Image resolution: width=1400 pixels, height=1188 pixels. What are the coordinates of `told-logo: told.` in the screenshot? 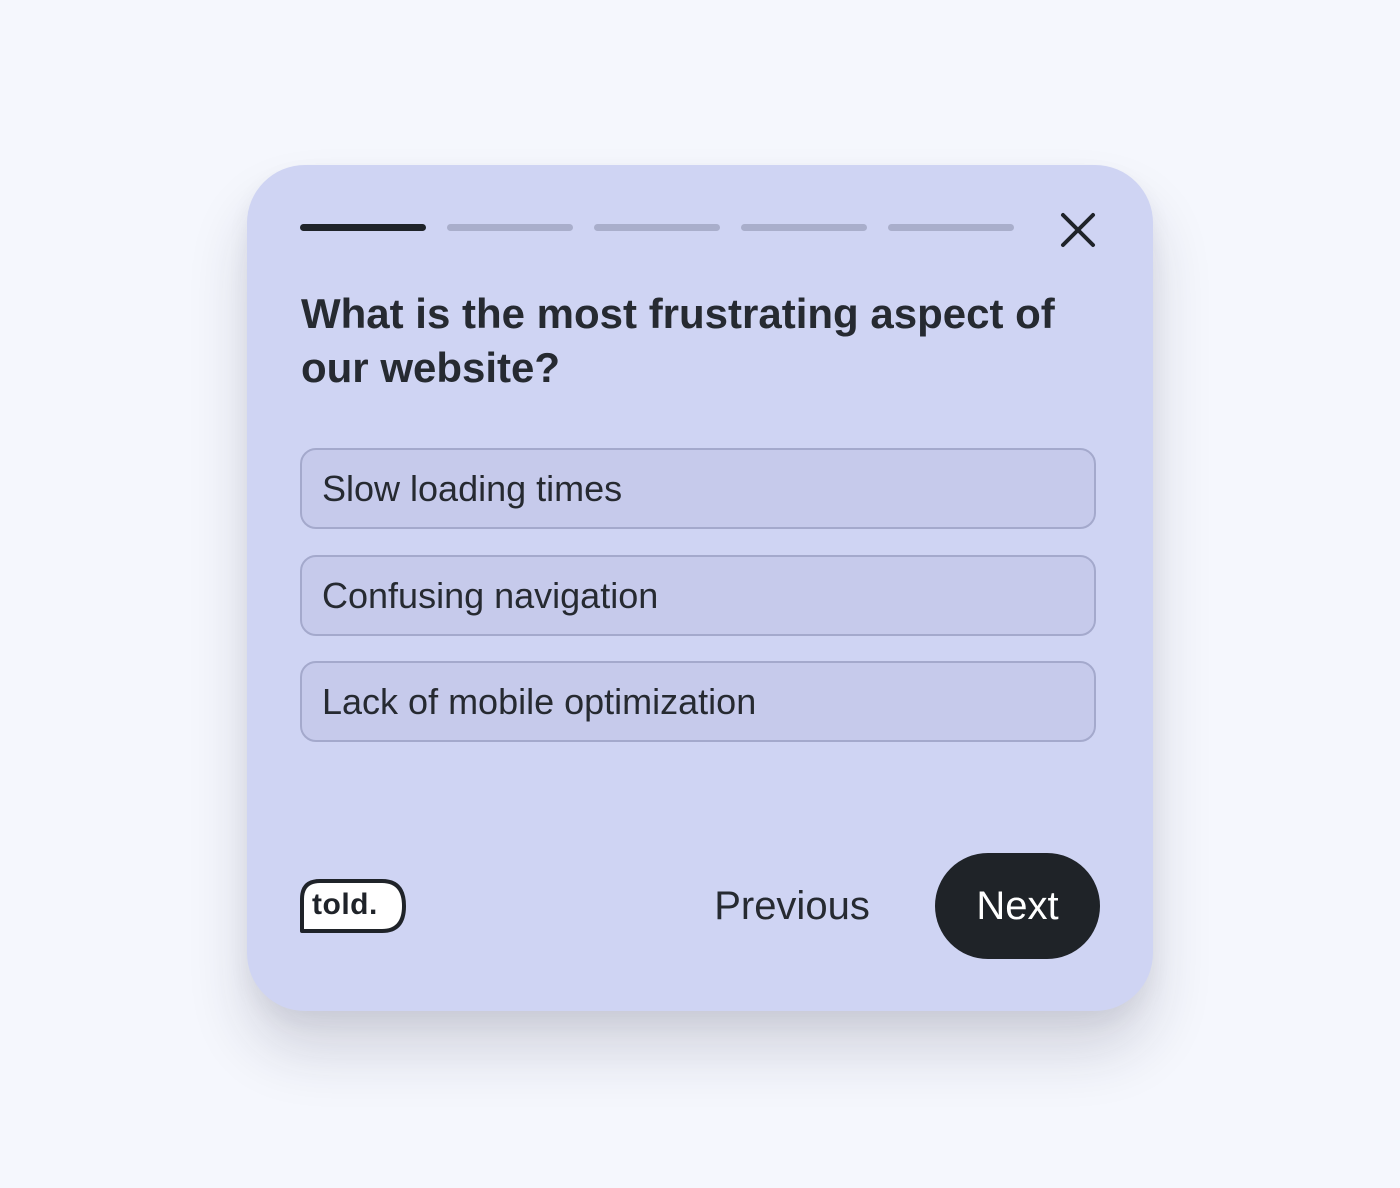 It's located at (353, 906).